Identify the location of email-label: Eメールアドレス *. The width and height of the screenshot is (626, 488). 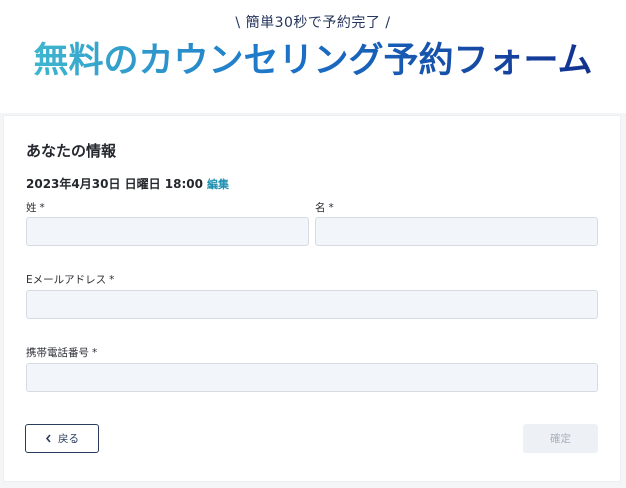
(70, 279).